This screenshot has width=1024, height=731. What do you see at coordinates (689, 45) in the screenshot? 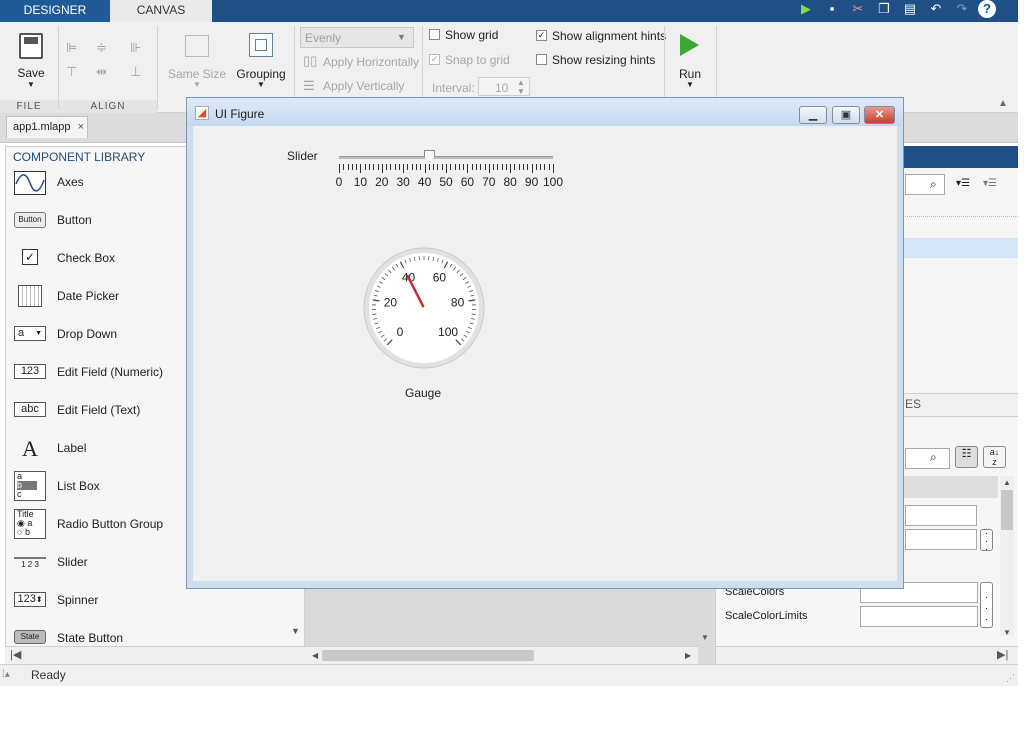
I see `run-icon` at bounding box center [689, 45].